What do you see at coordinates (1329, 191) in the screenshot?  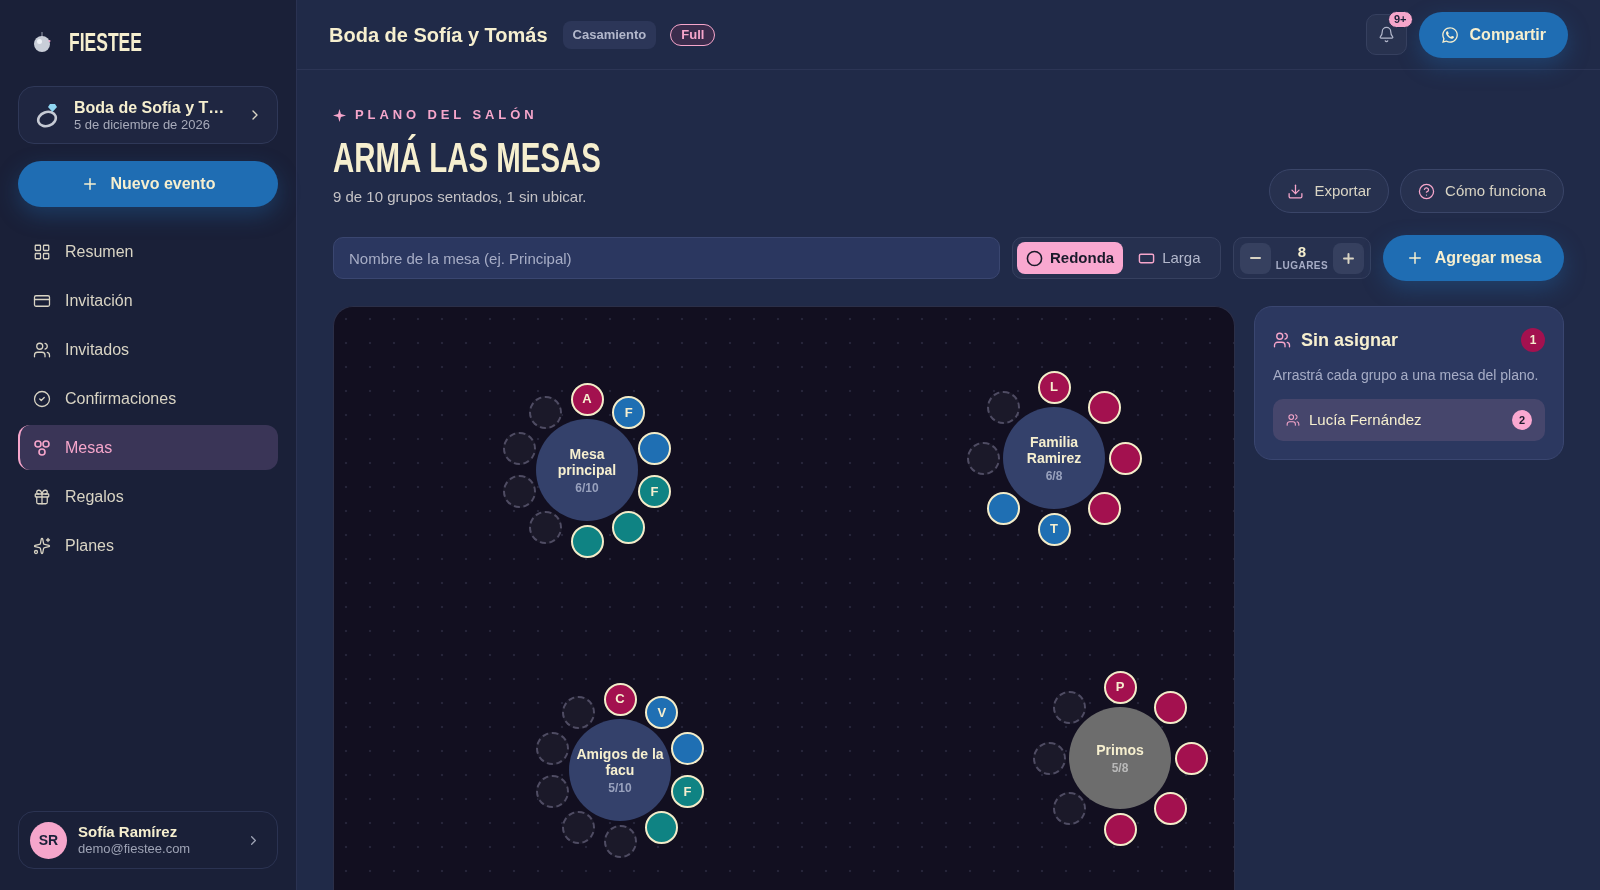 I see `action-button: Exportar` at bounding box center [1329, 191].